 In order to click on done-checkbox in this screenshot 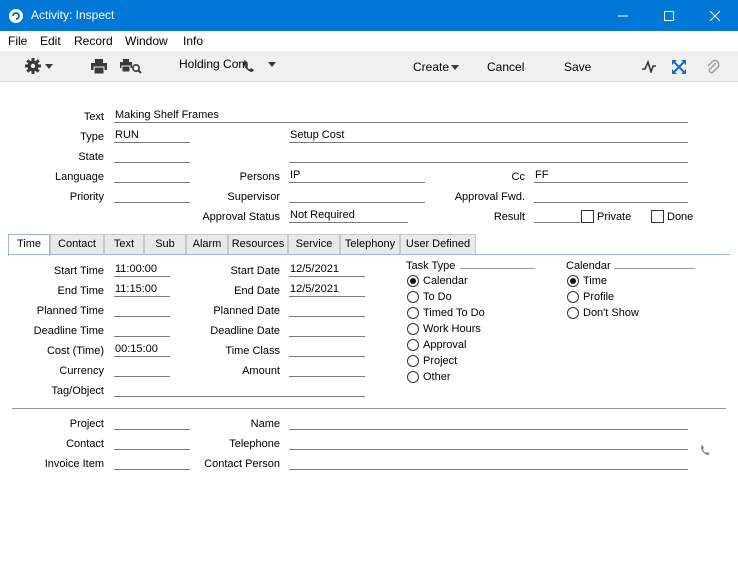, I will do `click(657, 216)`.